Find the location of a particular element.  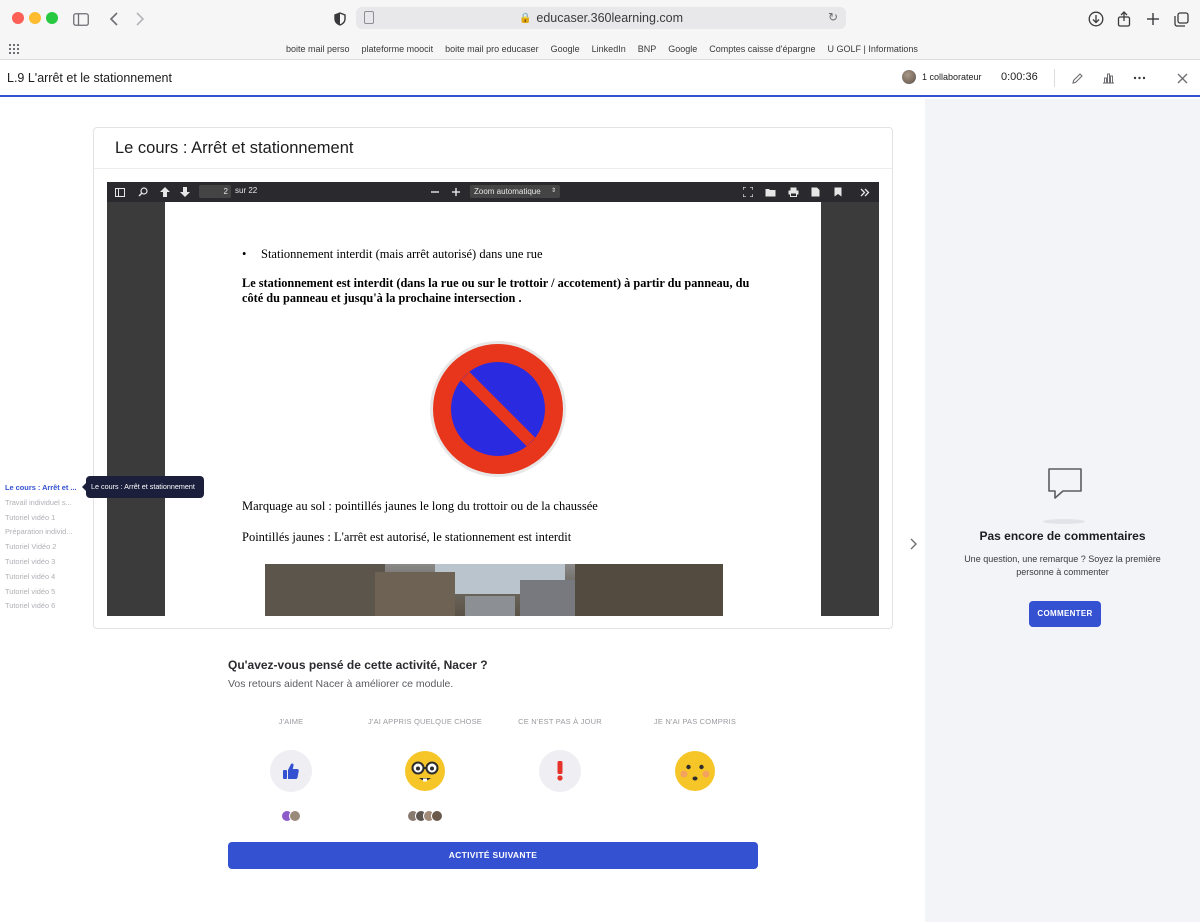

feedback-option-learned: J'AI APPRIS QUELQUE CHOSE is located at coordinates (425, 768).